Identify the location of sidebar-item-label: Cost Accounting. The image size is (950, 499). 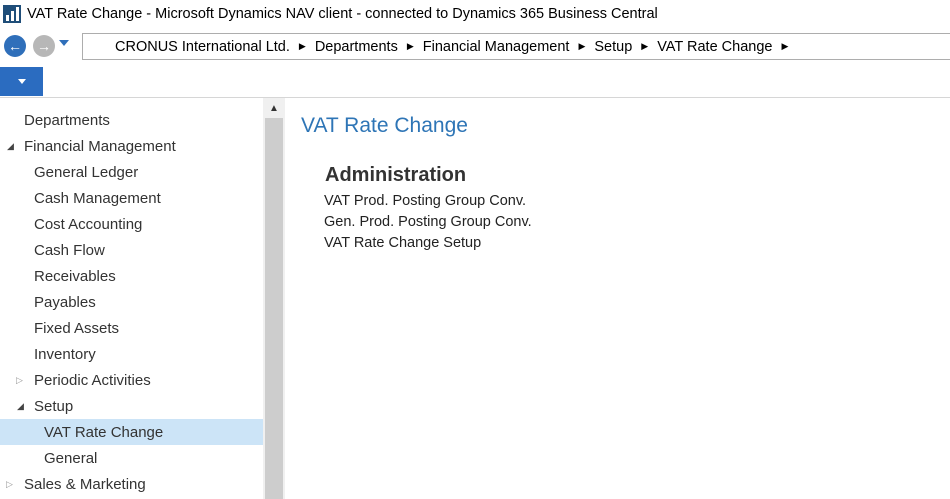
(88, 224).